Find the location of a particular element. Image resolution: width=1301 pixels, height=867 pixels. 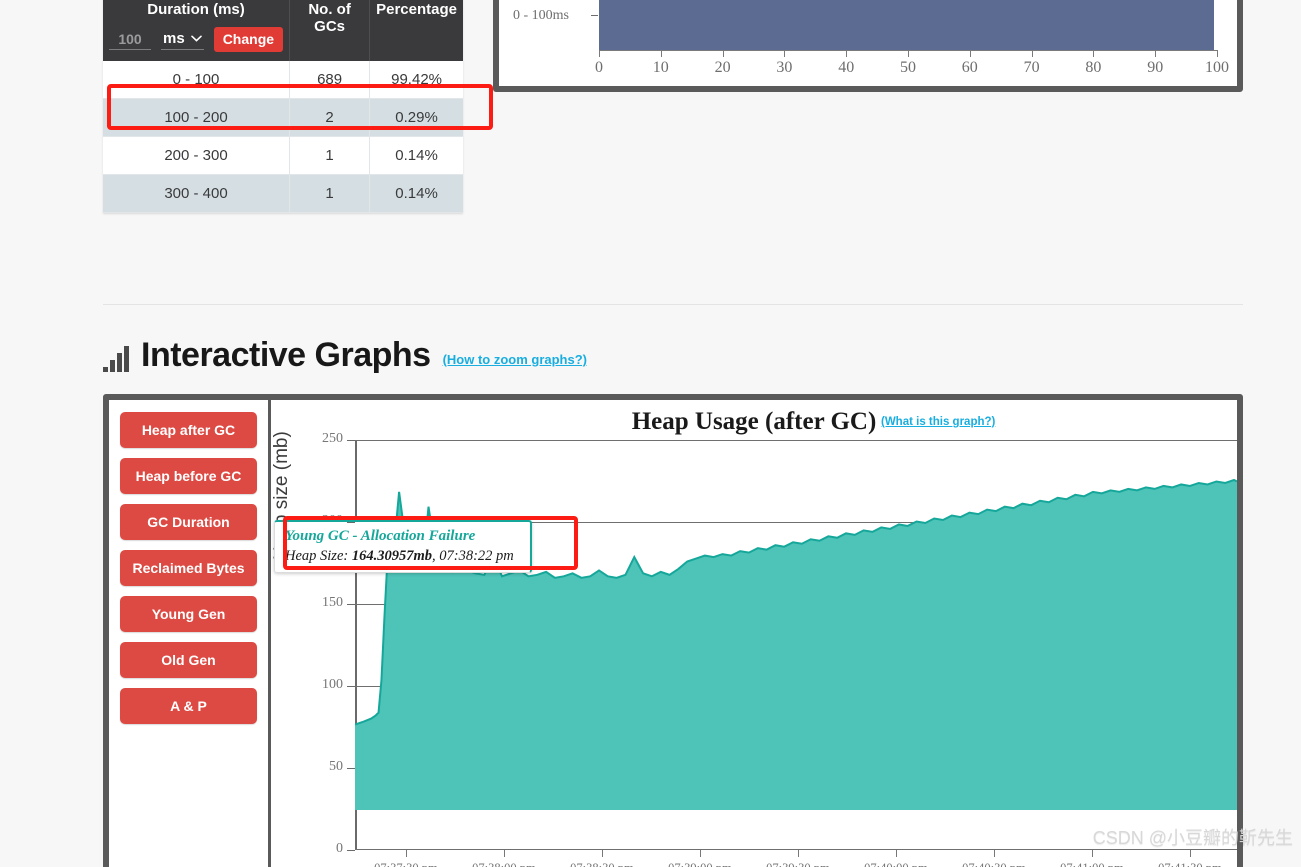

x-axis-tick-label: 07:40:00 pm is located at coordinates (896, 864).